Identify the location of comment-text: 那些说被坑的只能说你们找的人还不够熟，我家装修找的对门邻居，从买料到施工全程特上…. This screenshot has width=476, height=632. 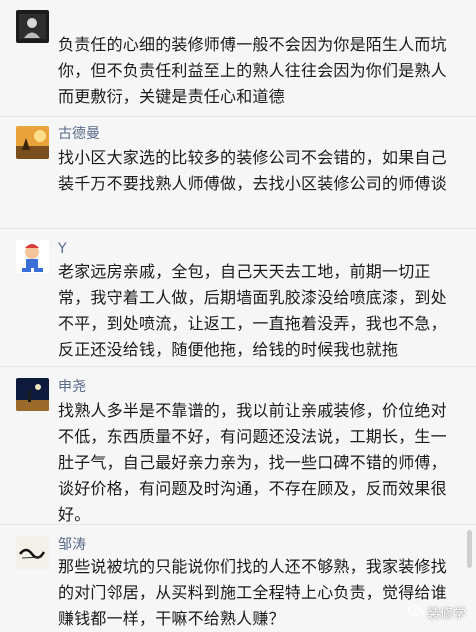
(252, 592).